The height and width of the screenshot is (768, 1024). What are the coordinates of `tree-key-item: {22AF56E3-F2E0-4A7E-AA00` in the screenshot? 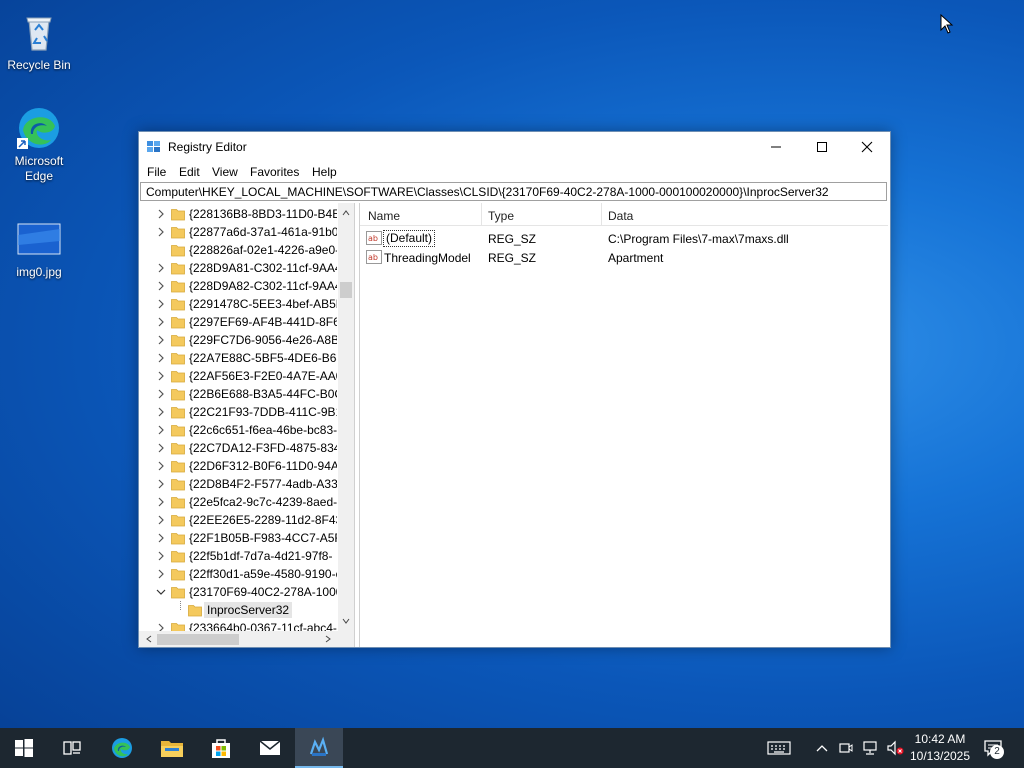 It's located at (238, 376).